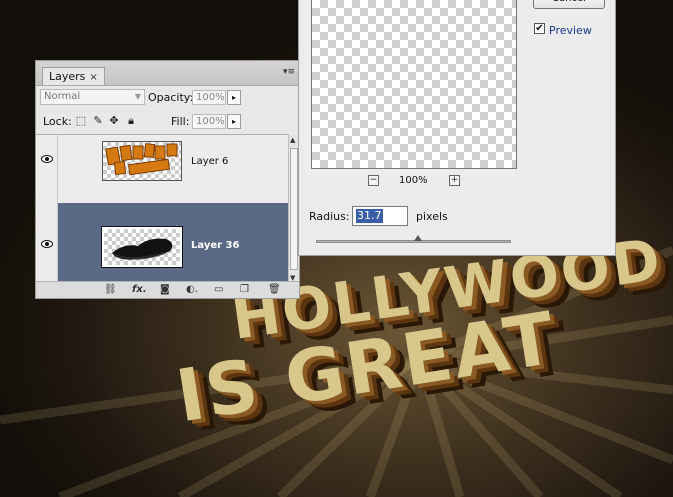  I want to click on tab-close-icon: ×, so click(93, 77).